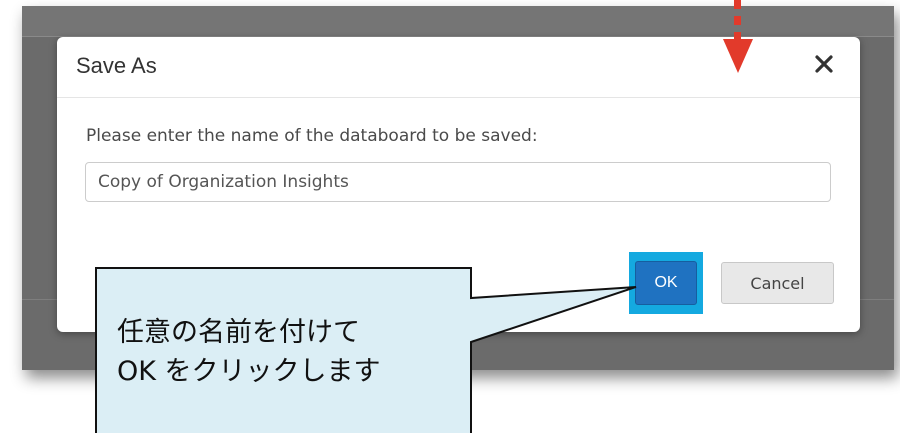 The width and height of the screenshot is (900, 433). What do you see at coordinates (777, 283) in the screenshot?
I see `cancel-button: Cancel` at bounding box center [777, 283].